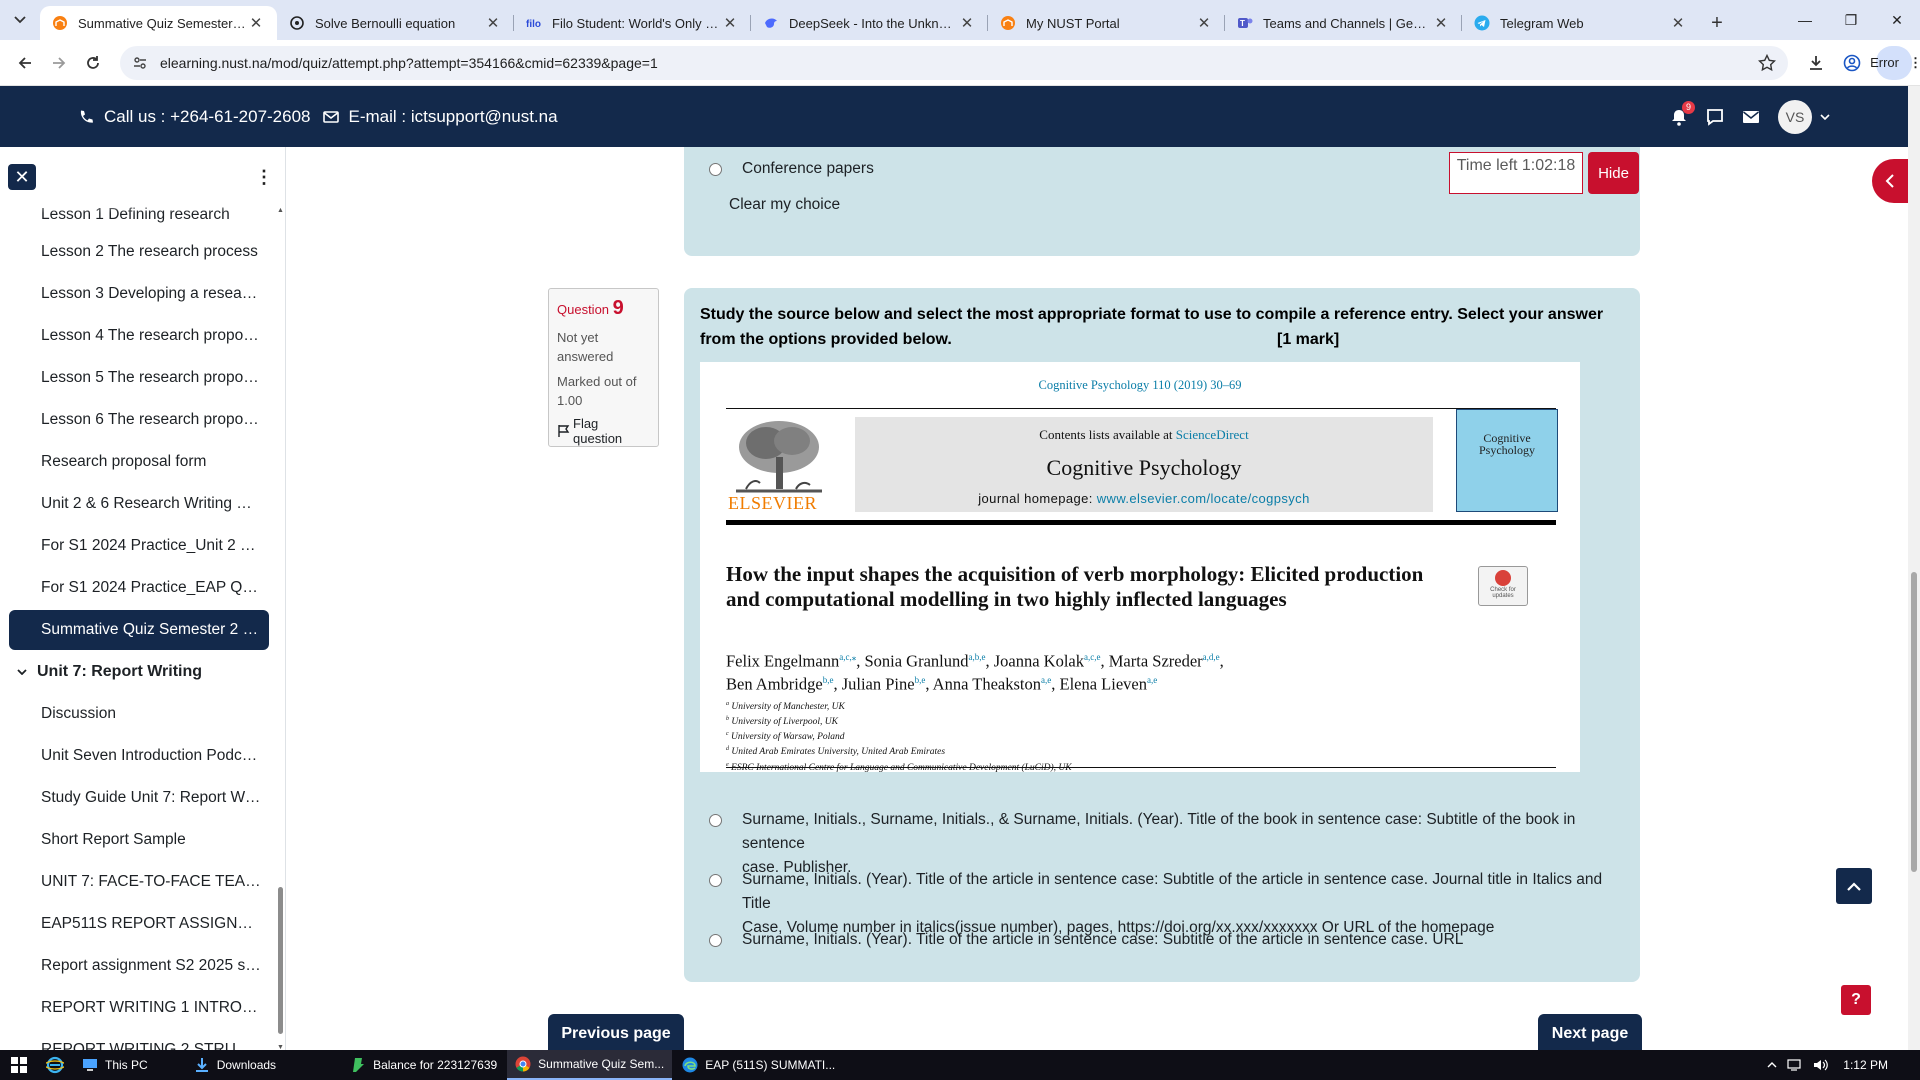 The height and width of the screenshot is (1080, 1920). Describe the element at coordinates (139, 924) in the screenshot. I see `drawer-item: EAP511S REPORT ASSIGNMENT` at that location.